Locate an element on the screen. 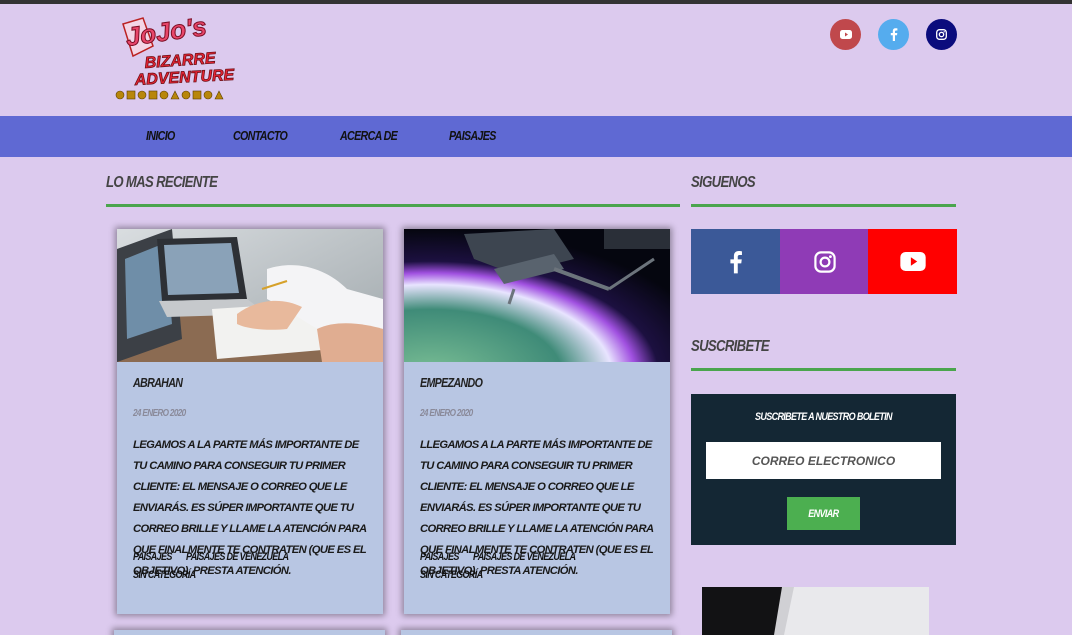 This screenshot has width=1072, height=635. nav-item-inicio: Inicio is located at coordinates (160, 135).